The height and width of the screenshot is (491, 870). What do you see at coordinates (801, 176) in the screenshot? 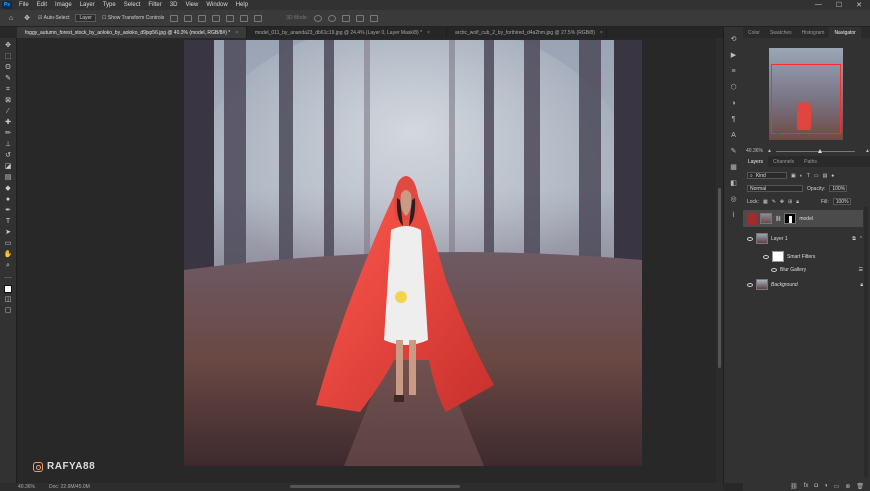
I see `filter-adjust-icon: ◐` at bounding box center [801, 176].